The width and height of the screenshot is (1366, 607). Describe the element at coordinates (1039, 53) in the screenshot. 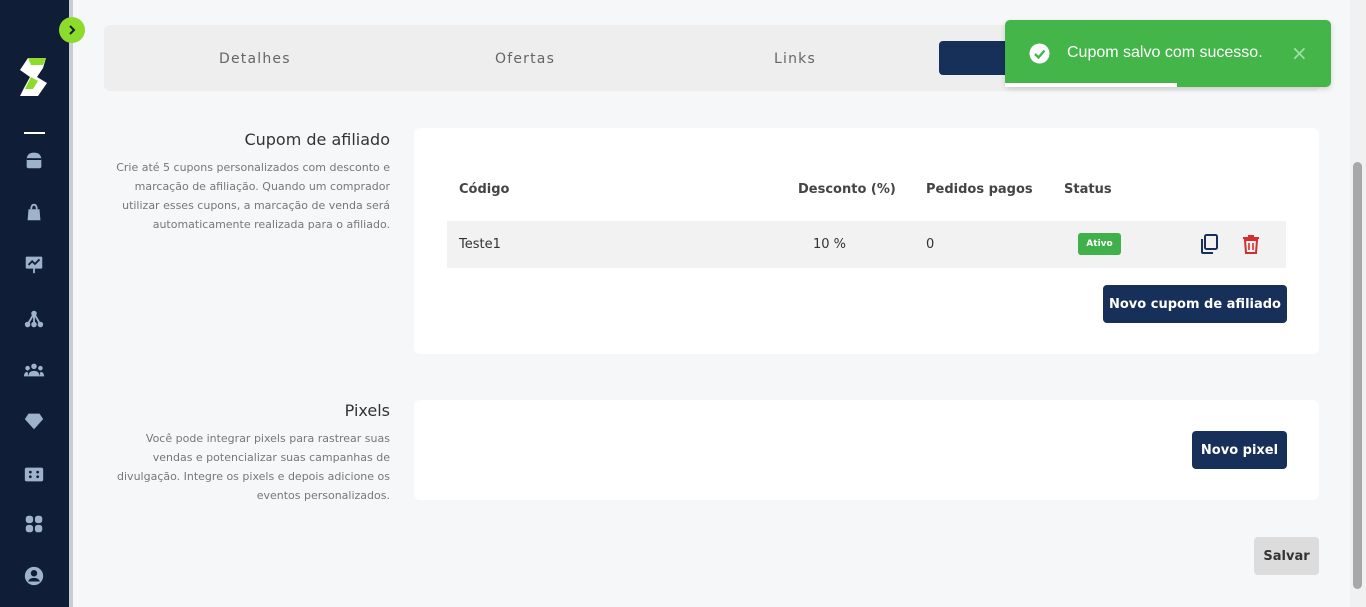

I see `check-circle-icon` at that location.